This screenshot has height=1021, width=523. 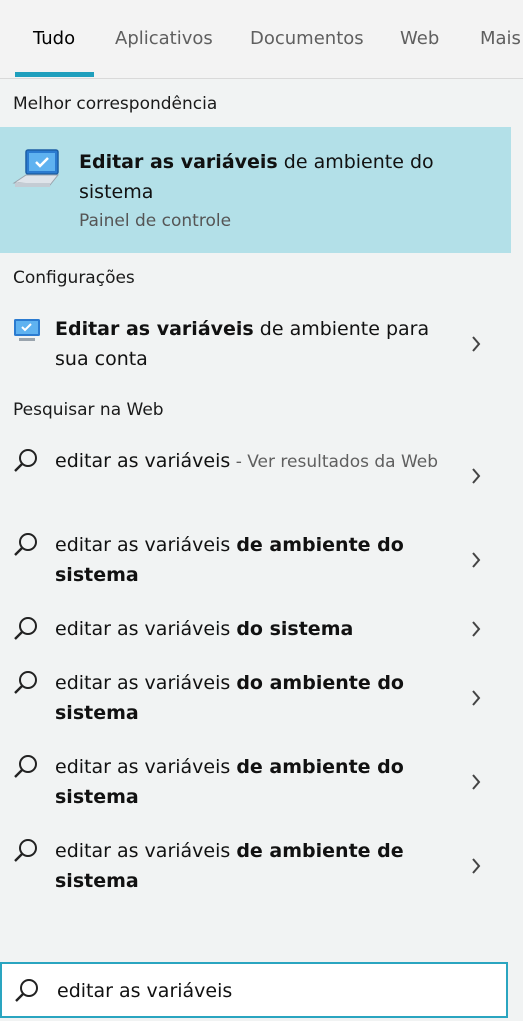 I want to click on search-input, so click(x=272, y=991).